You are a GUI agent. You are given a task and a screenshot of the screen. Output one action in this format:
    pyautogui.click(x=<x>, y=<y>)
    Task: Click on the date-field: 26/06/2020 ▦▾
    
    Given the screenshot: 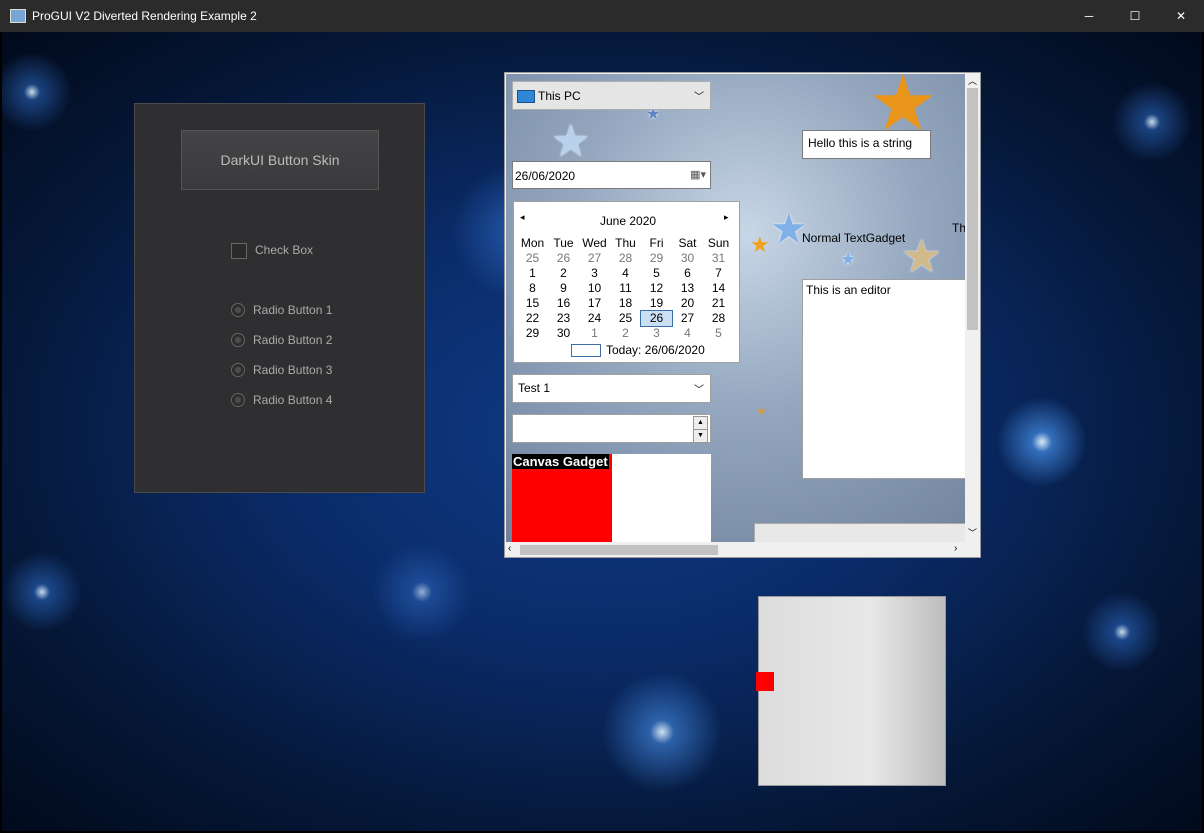 What is the action you would take?
    pyautogui.click(x=611, y=175)
    